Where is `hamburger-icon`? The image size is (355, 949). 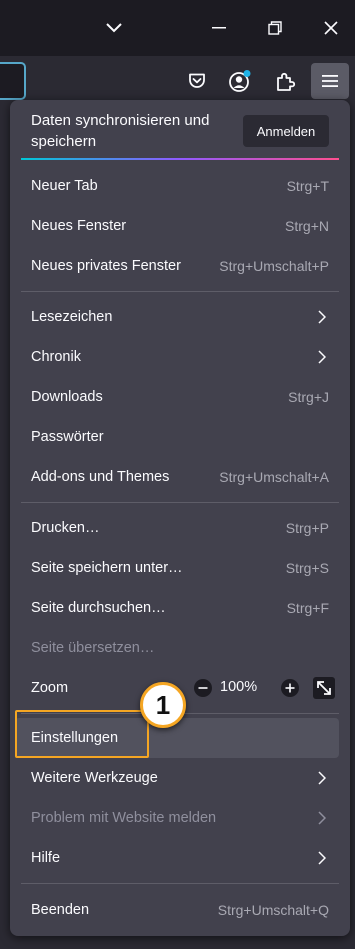 hamburger-icon is located at coordinates (330, 81).